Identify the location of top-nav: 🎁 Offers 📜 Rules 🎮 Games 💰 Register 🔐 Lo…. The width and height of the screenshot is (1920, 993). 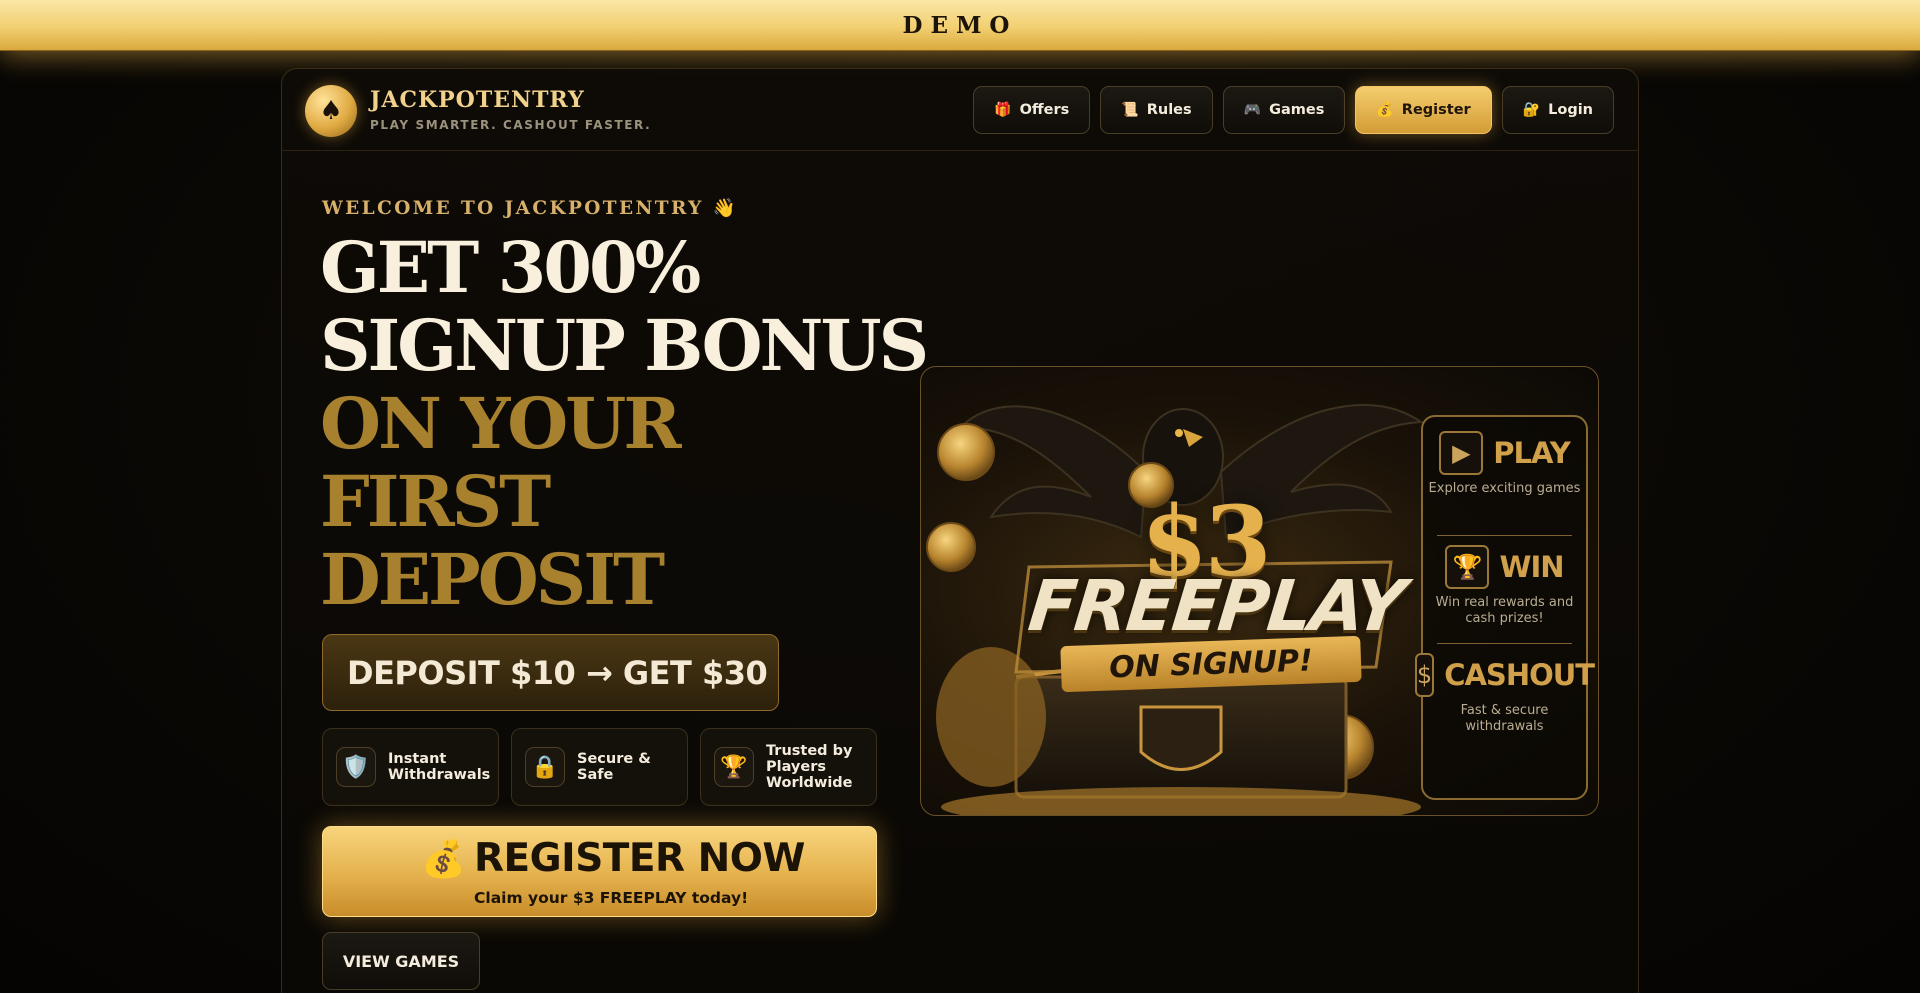
(1293, 110).